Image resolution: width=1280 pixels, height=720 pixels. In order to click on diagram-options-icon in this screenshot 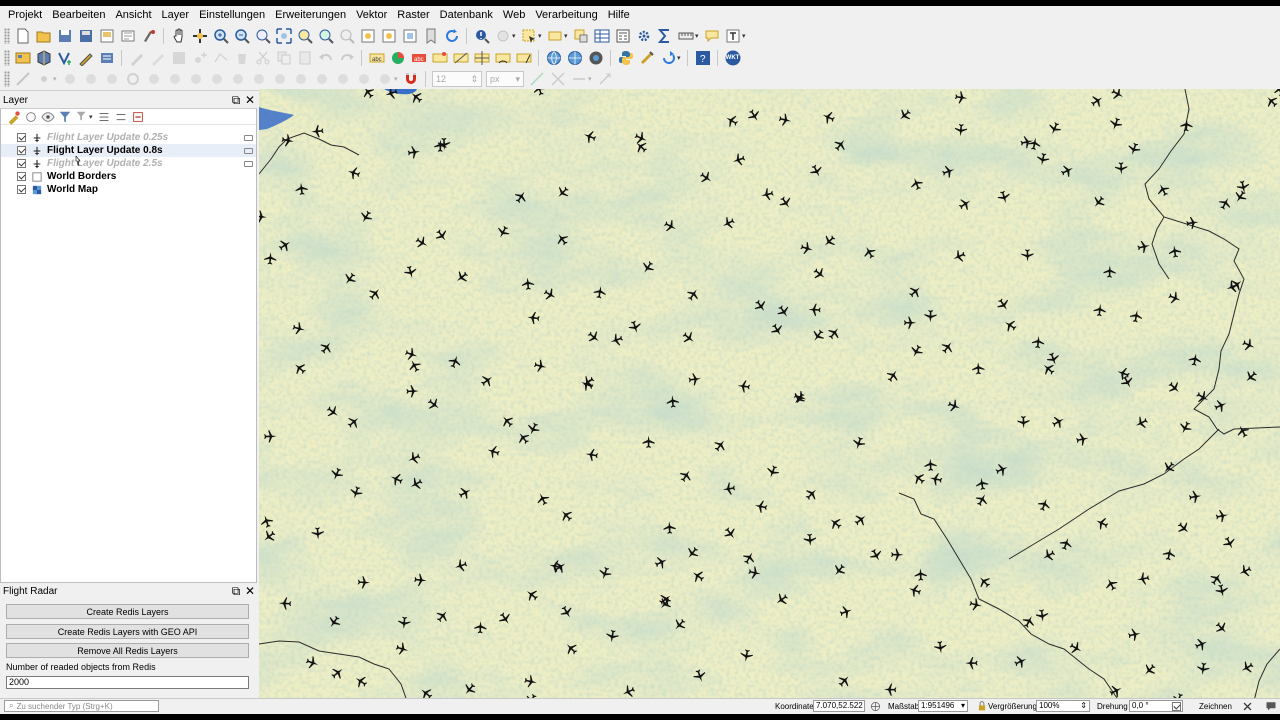, I will do `click(398, 58)`.